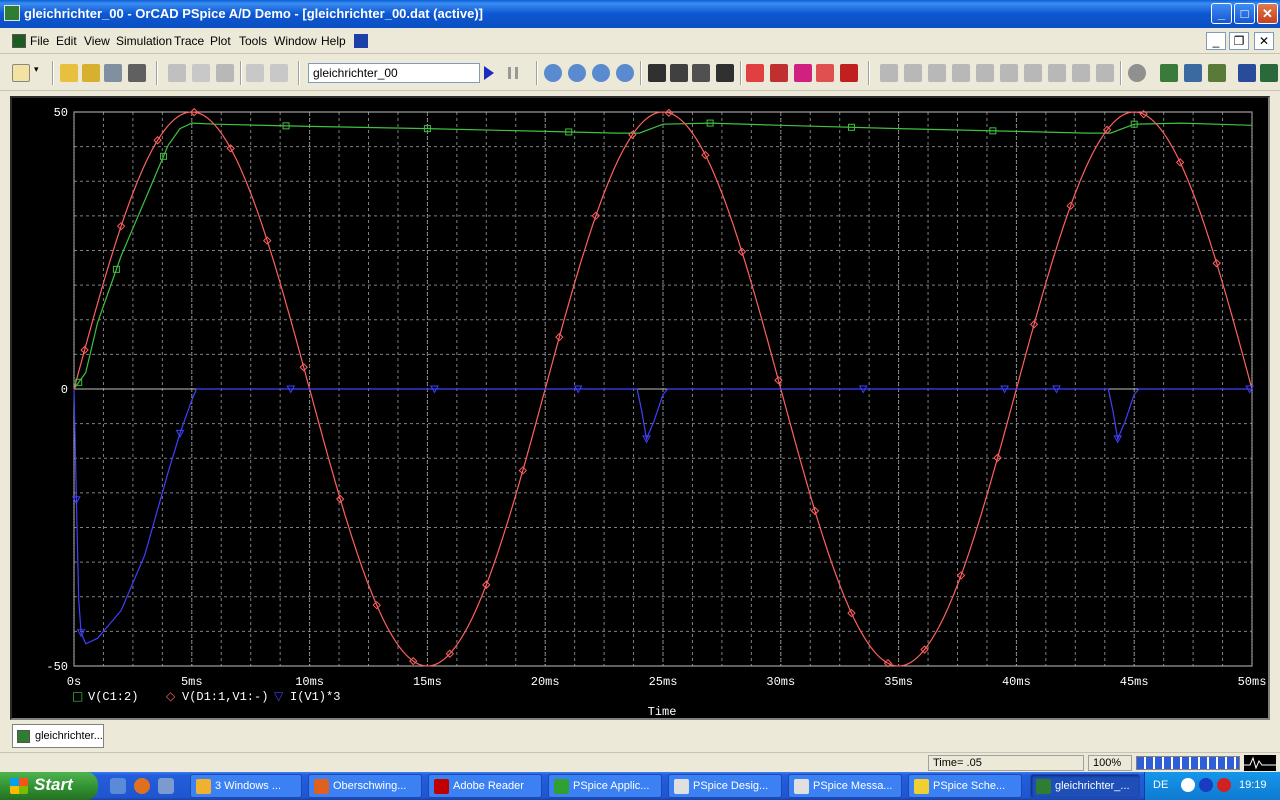 Image resolution: width=1280 pixels, height=800 pixels. Describe the element at coordinates (171, 696) in the screenshot. I see `legend-marker: ◇` at that location.